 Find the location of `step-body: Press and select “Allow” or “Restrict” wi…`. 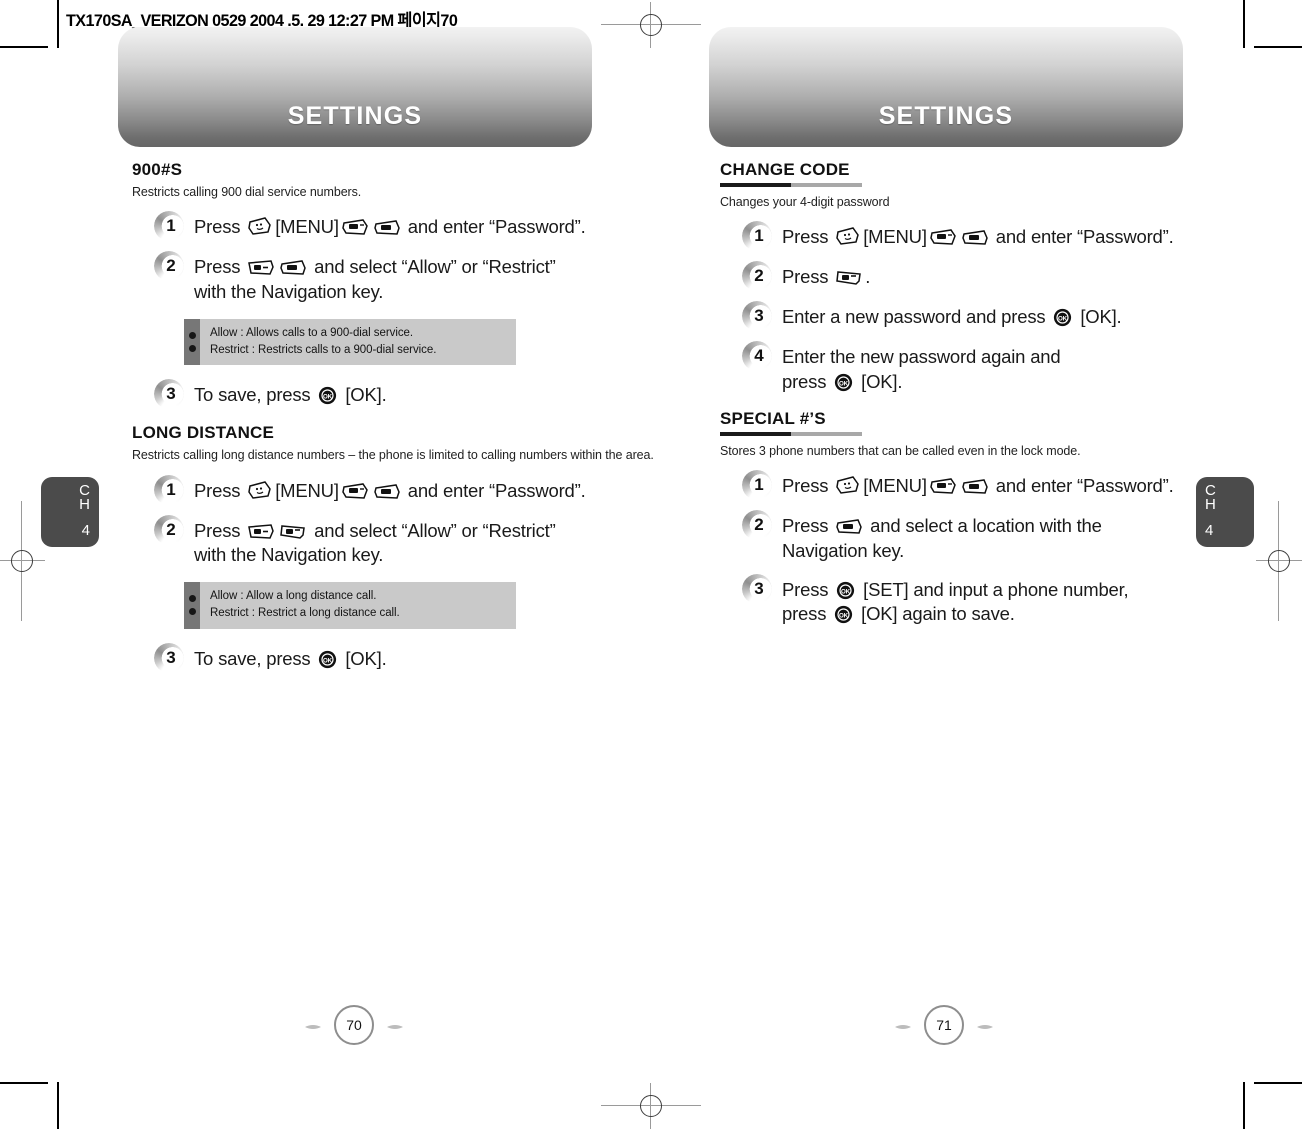

step-body: Press and select “Allow” or “Restrict” wi… is located at coordinates (375, 544).